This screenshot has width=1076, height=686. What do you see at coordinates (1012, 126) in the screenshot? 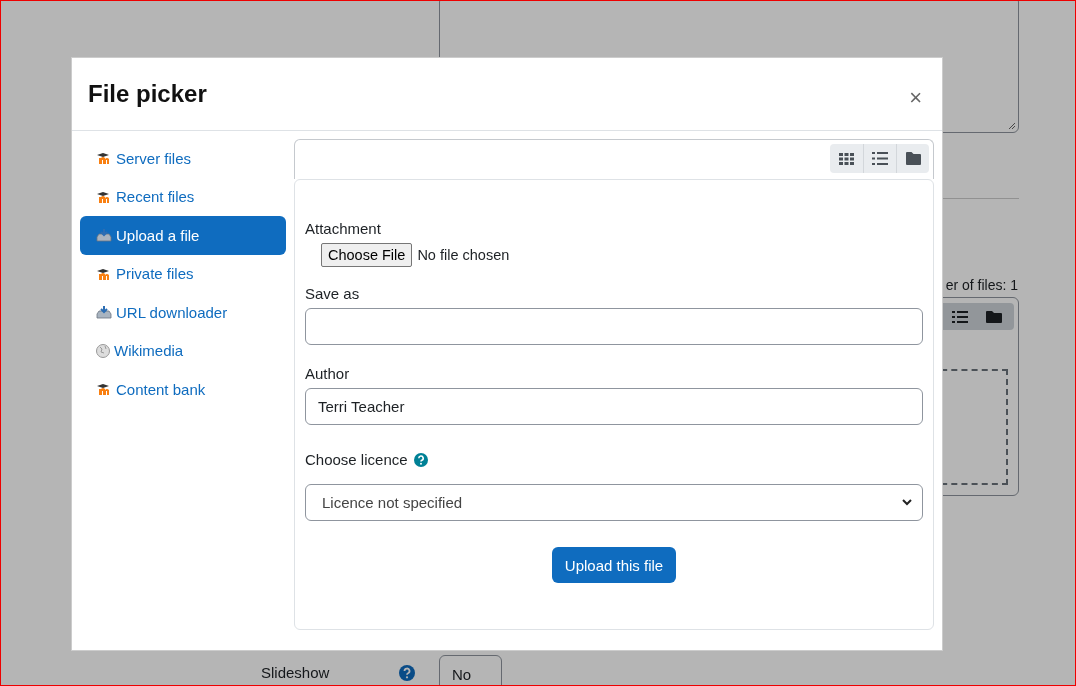
I see `resize-grip-icon` at bounding box center [1012, 126].